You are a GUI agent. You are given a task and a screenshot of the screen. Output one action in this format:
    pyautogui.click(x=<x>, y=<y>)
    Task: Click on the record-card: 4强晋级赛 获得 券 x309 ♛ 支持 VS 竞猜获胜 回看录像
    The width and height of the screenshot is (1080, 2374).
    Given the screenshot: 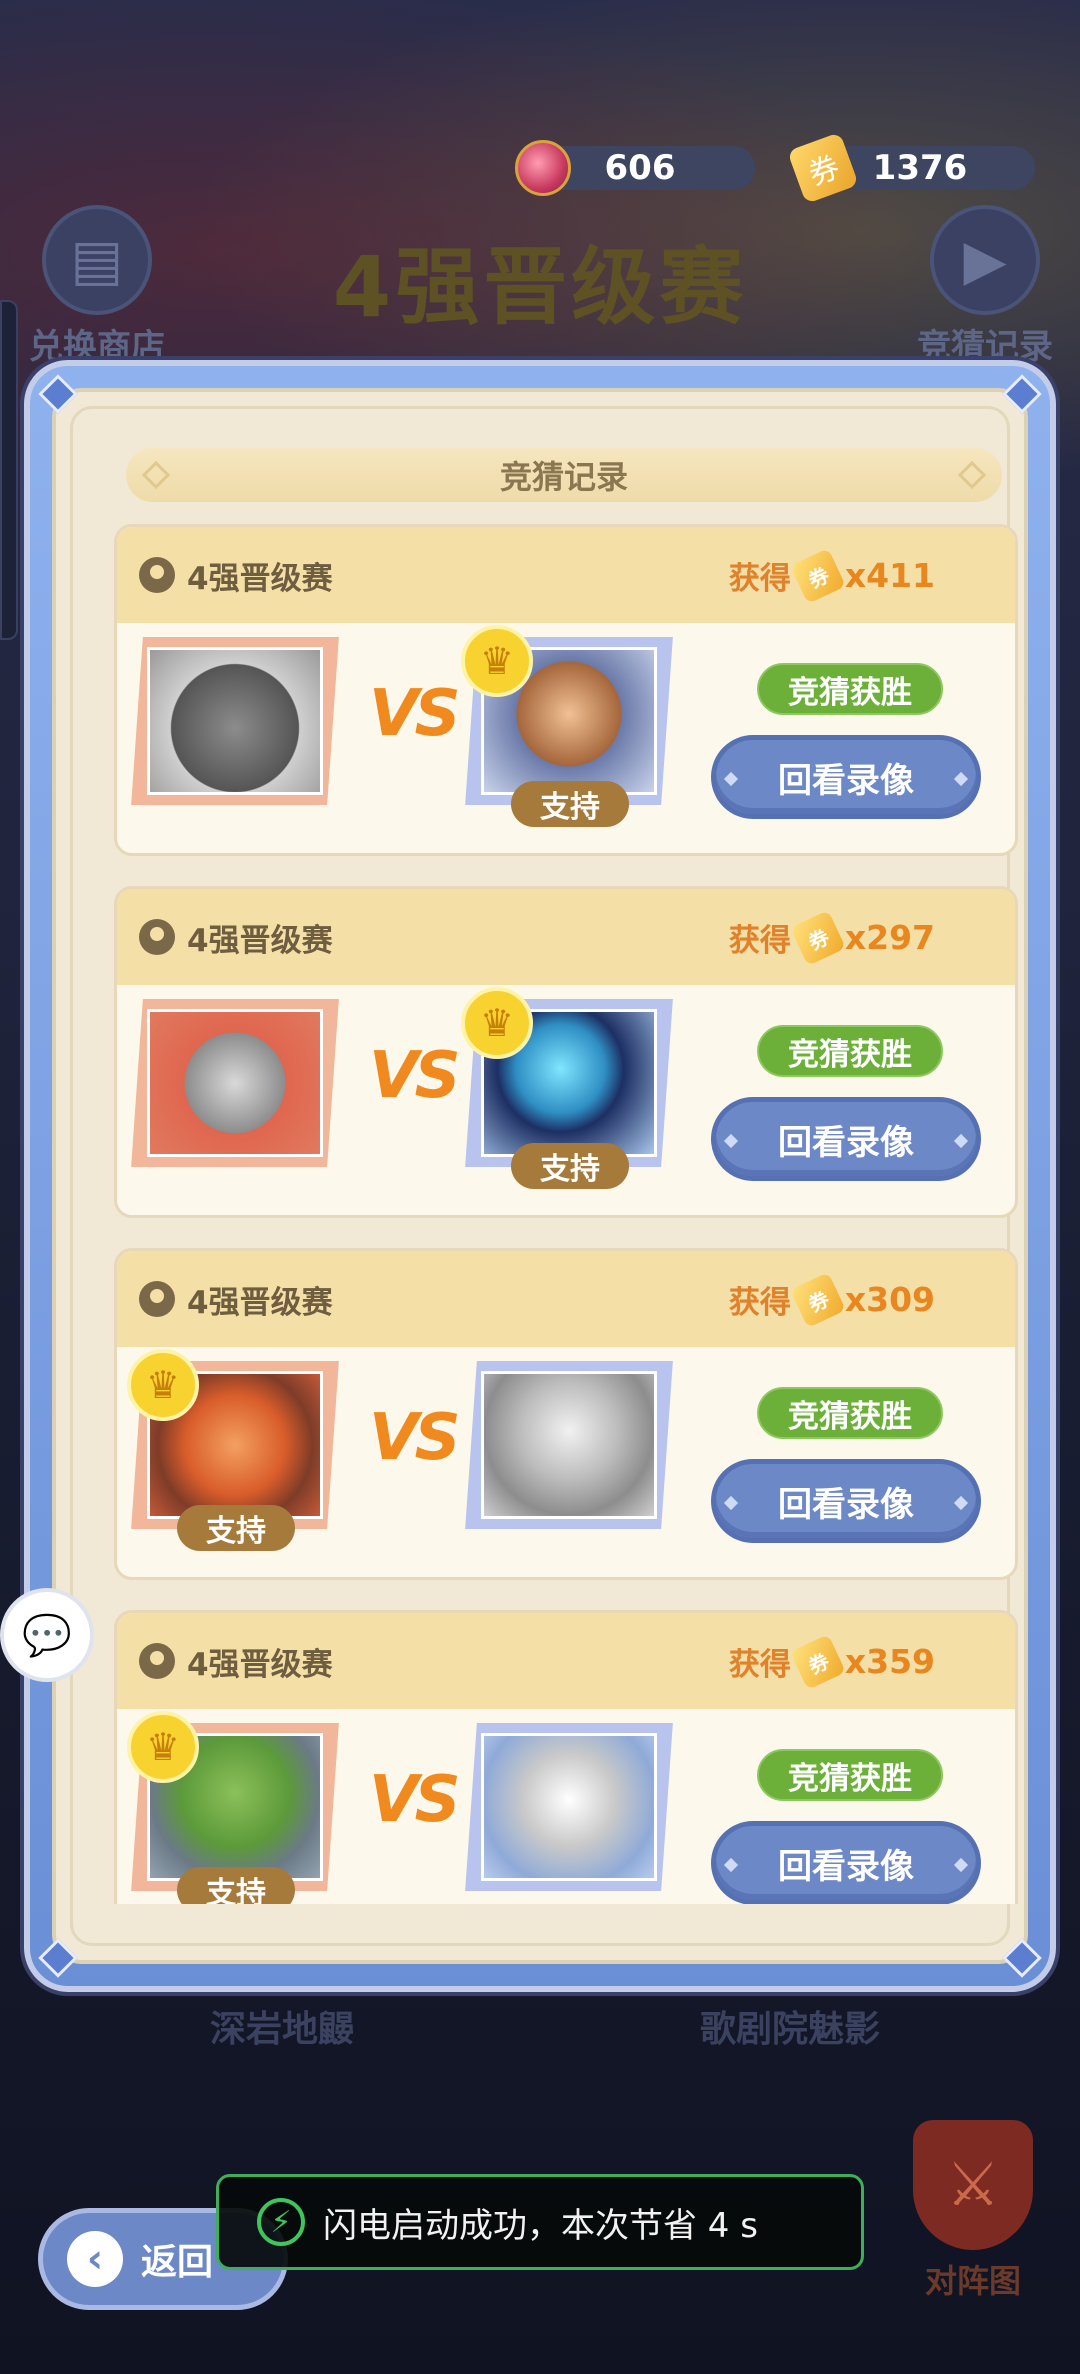 What is the action you would take?
    pyautogui.click(x=566, y=1414)
    